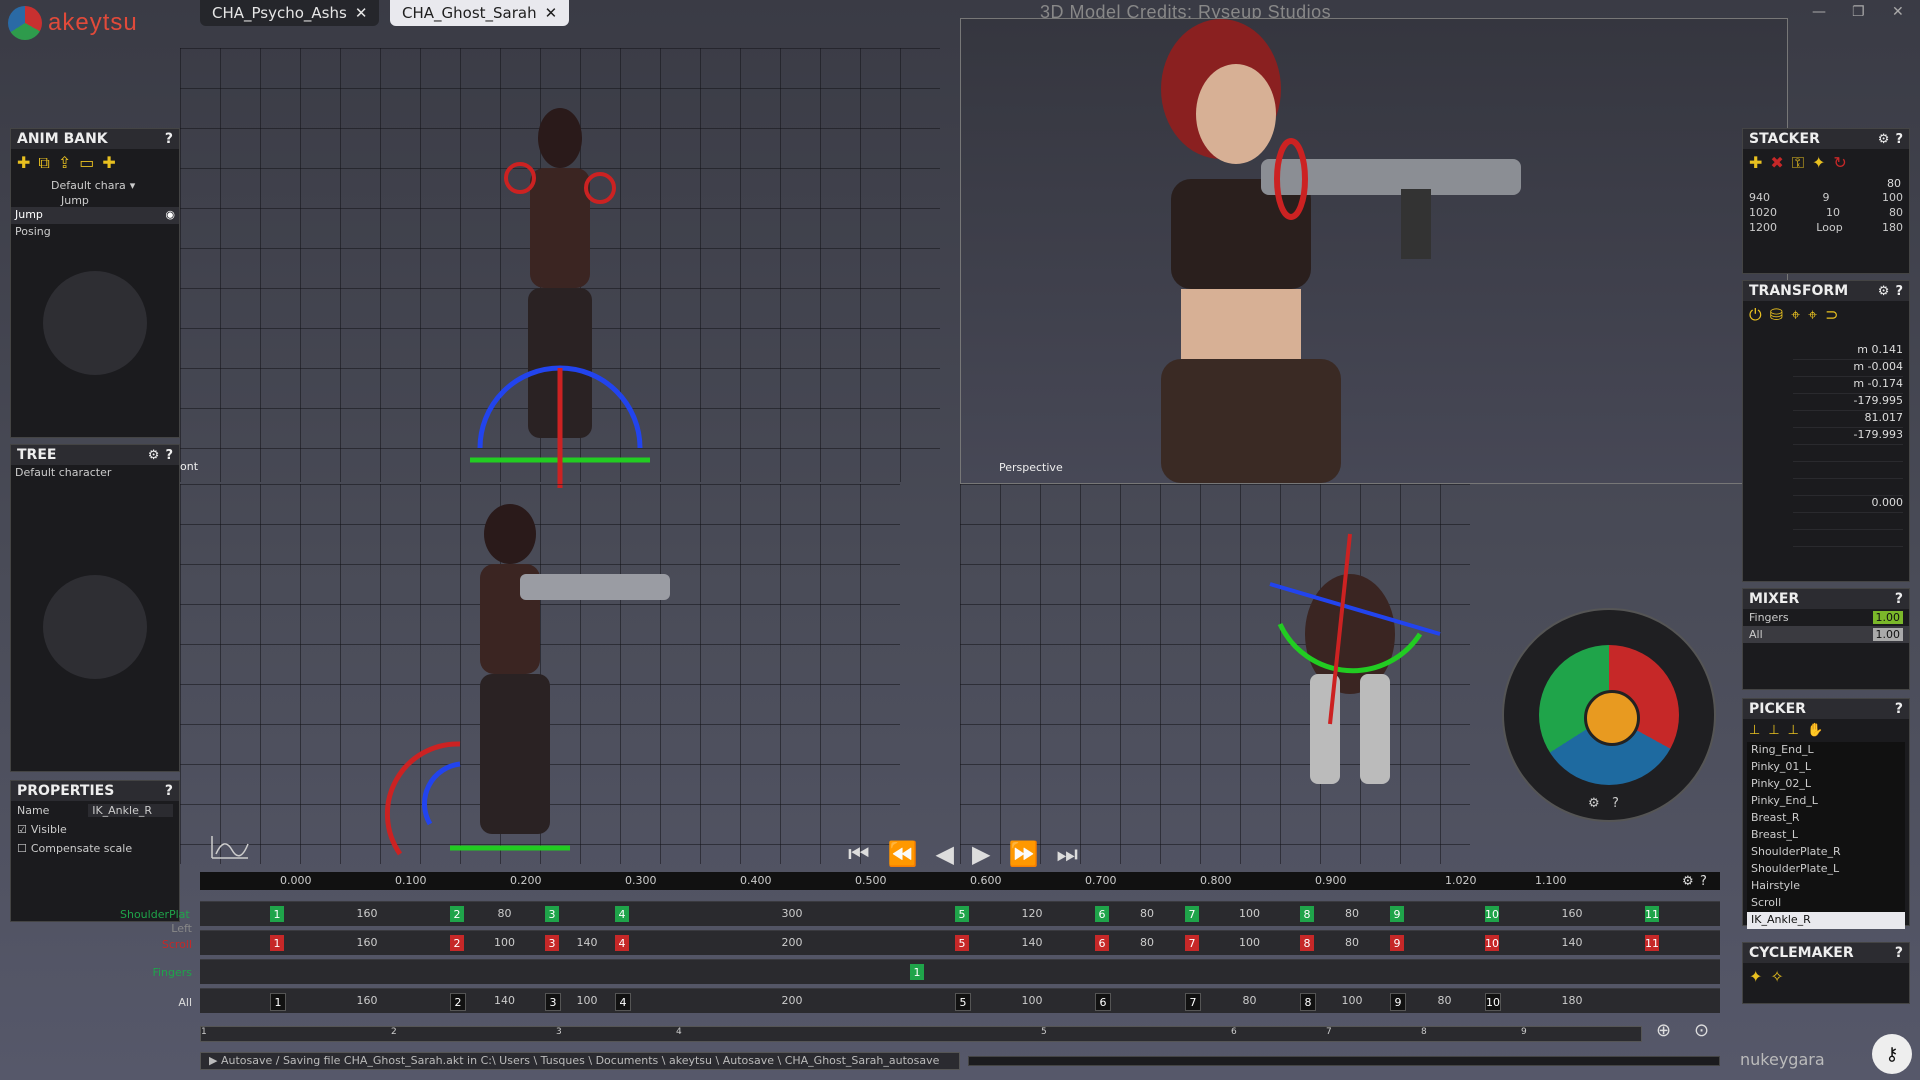  What do you see at coordinates (1826, 920) in the screenshot?
I see `picker-item: IK_Ankle_R` at bounding box center [1826, 920].